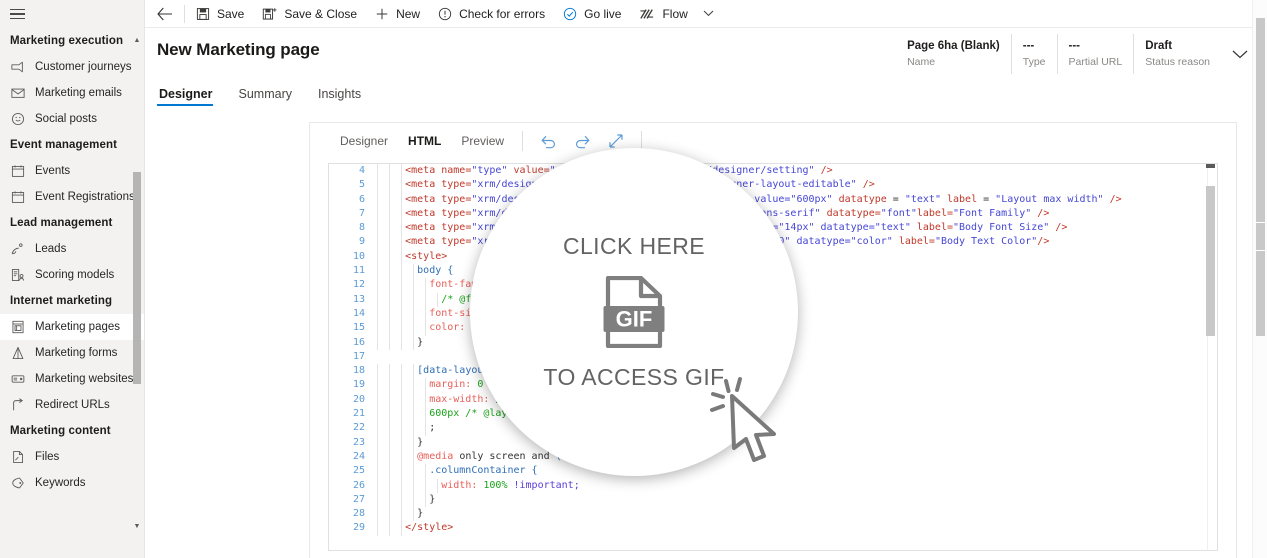  I want to click on sidebar-item-social-posts: Social posts, so click(72, 119).